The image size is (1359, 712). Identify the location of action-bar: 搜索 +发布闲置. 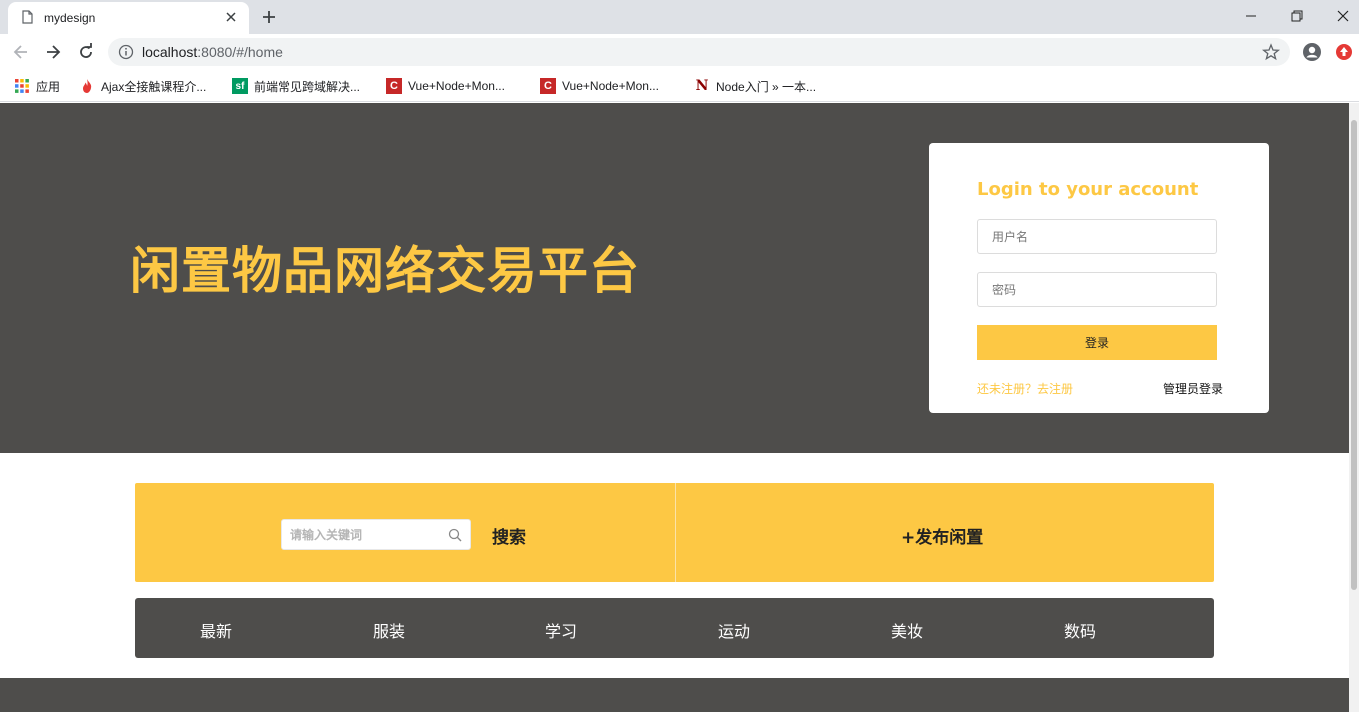
(674, 532).